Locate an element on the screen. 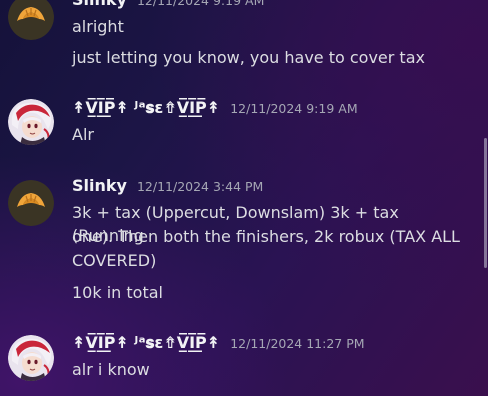  scrollbar is located at coordinates (484, 198).